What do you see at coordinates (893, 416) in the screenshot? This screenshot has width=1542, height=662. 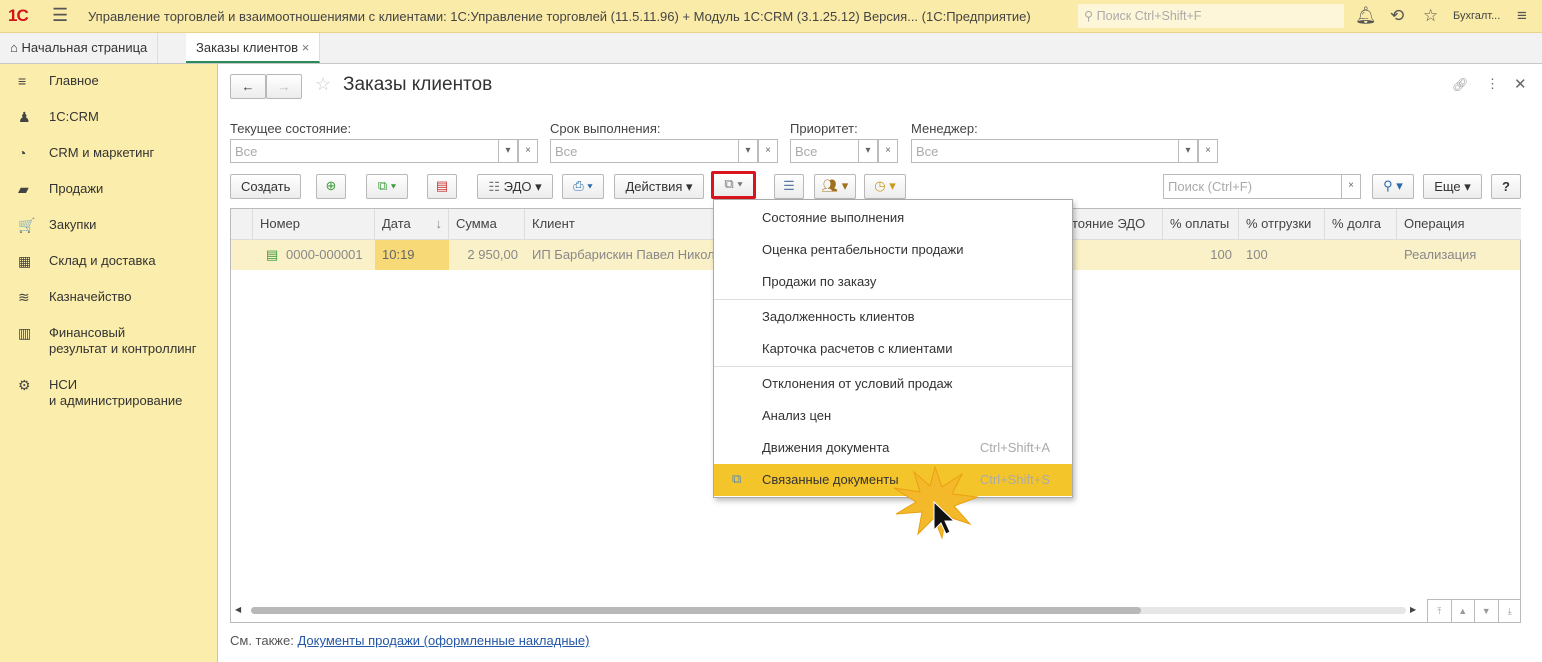 I see `menu-item: Анализ цен` at bounding box center [893, 416].